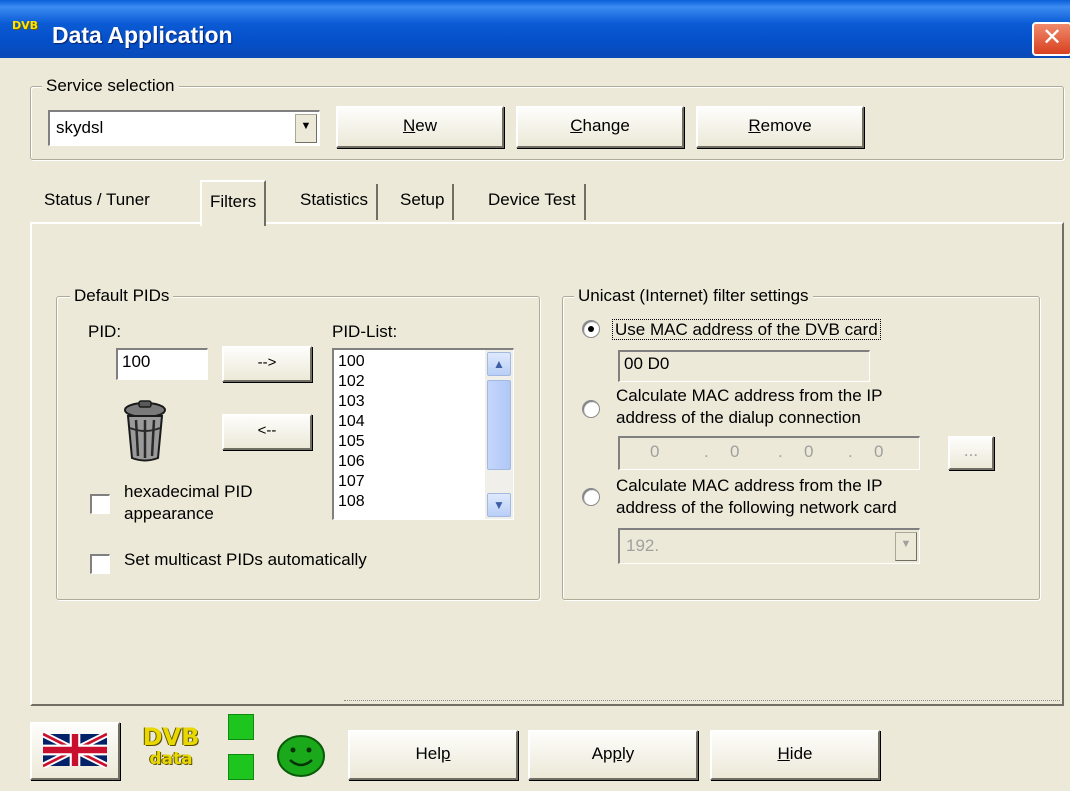  I want to click on service-select: skydsl ▼, so click(184, 128).